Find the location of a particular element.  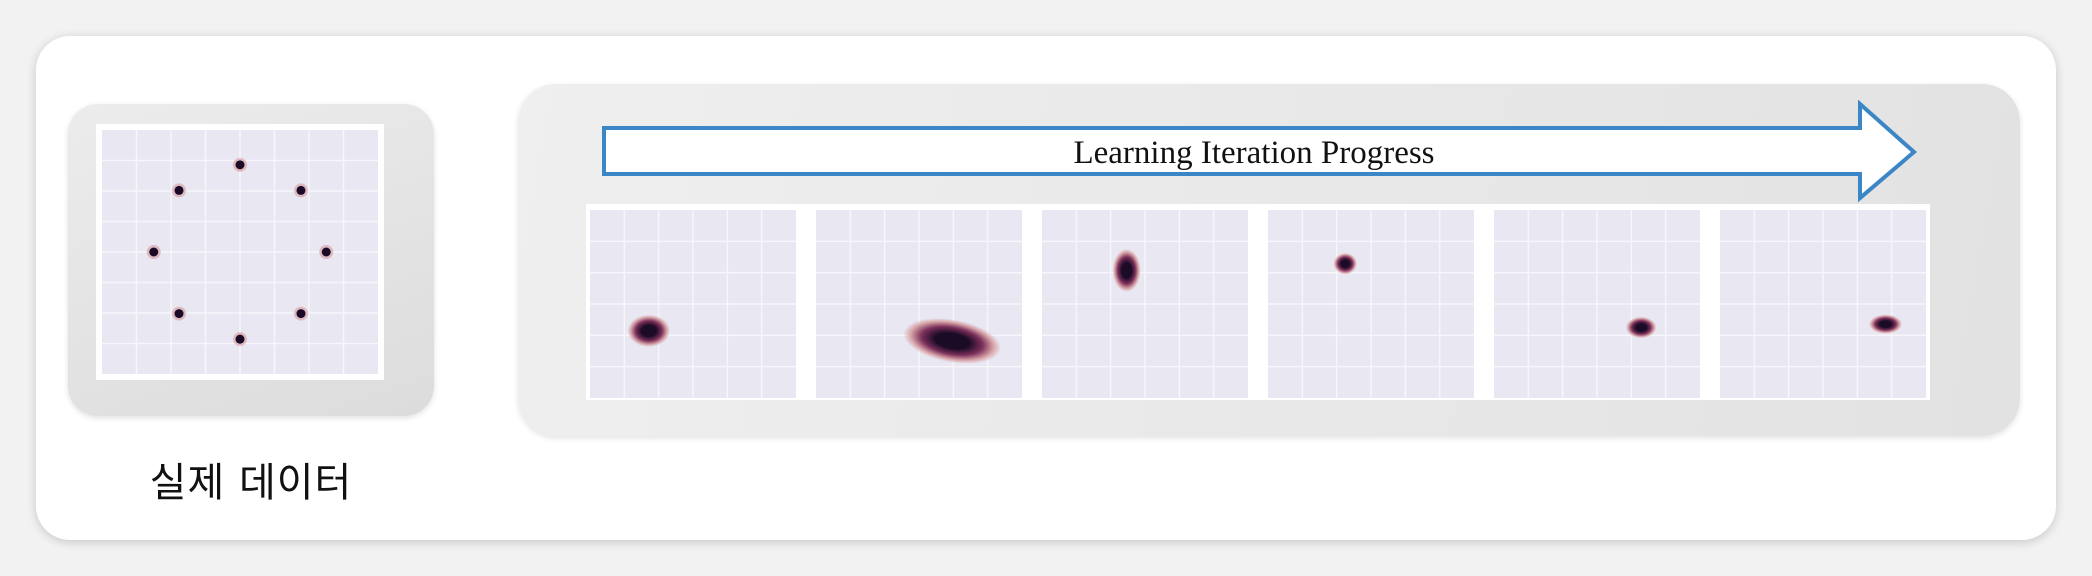

real-data-plot is located at coordinates (240, 252).